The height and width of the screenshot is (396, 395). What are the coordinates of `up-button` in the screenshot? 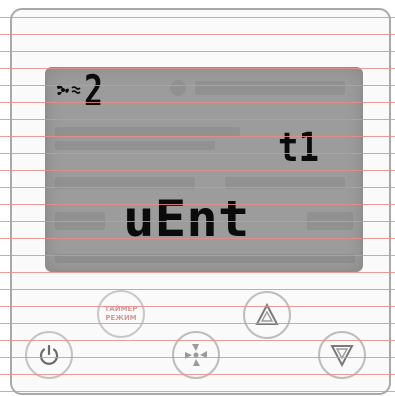 It's located at (267, 315).